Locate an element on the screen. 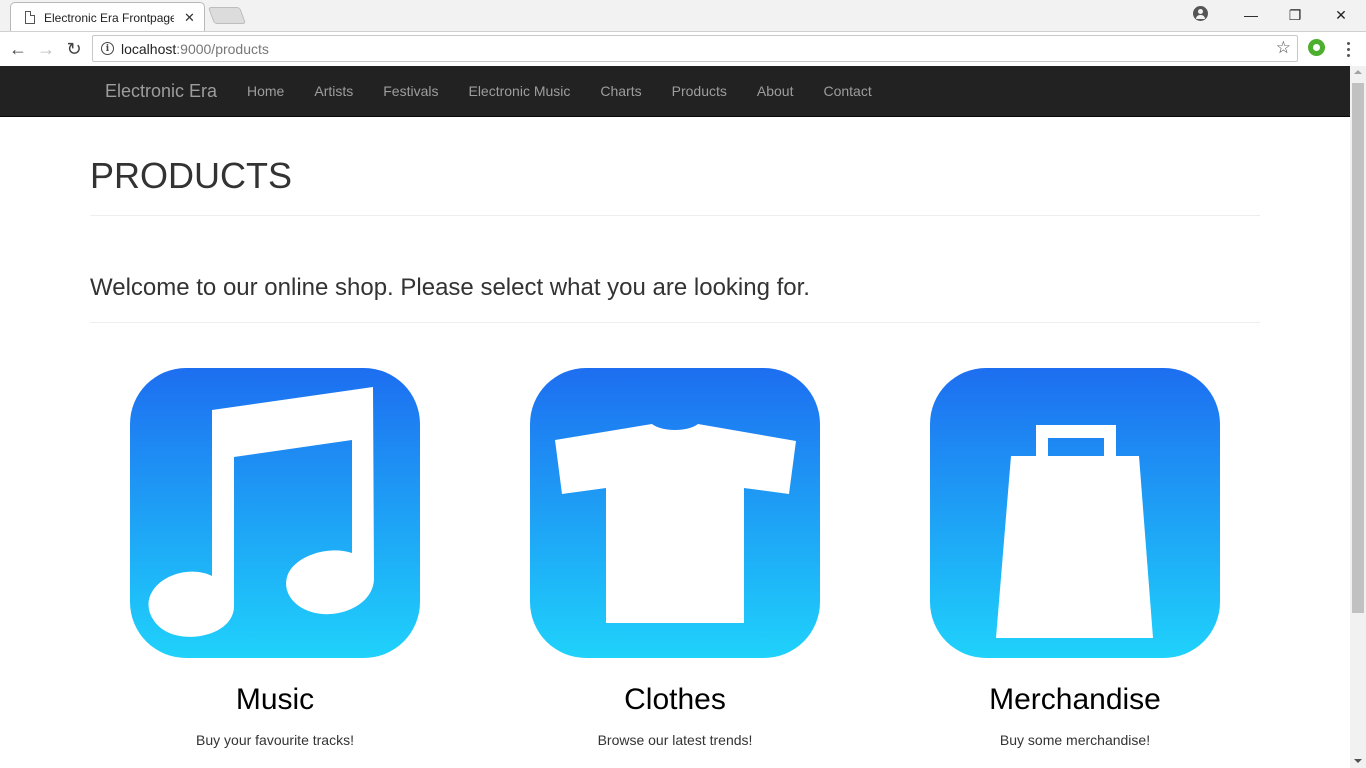 Image resolution: width=1366 pixels, height=768 pixels. profile-icon is located at coordinates (1200, 13).